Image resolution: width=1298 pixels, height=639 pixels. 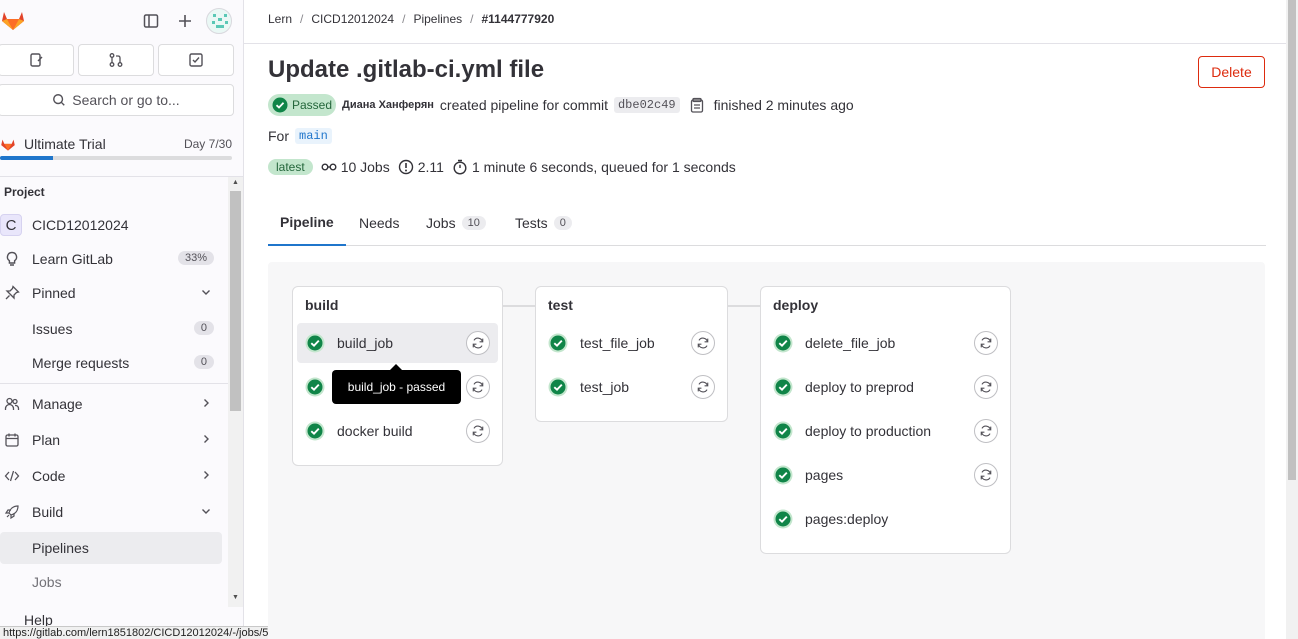 What do you see at coordinates (518, 19) in the screenshot?
I see `breadcrumb-pipeline-id: #1144777920` at bounding box center [518, 19].